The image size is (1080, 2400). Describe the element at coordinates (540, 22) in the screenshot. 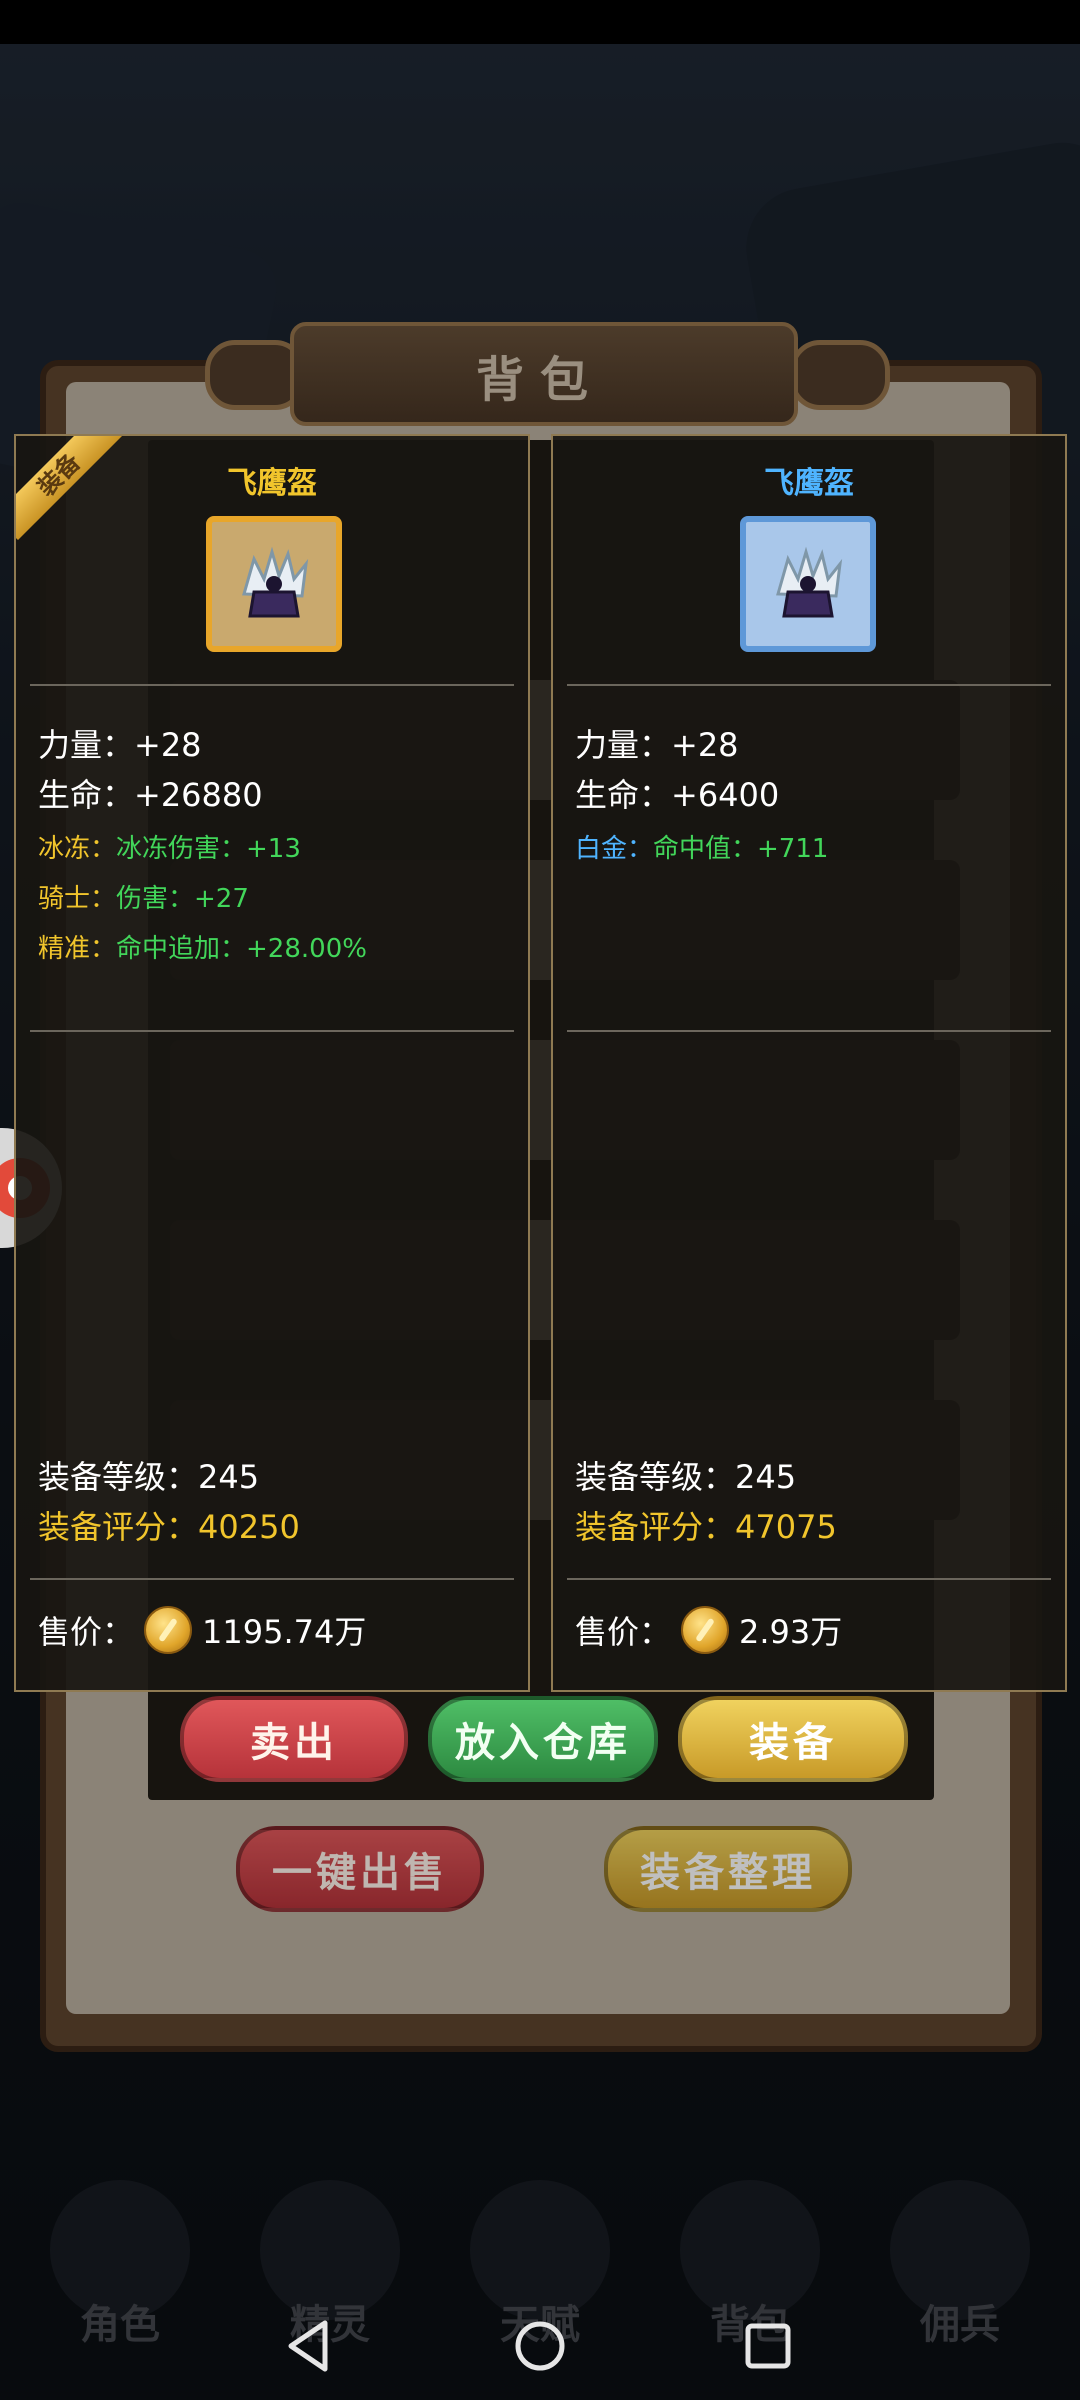

I see `status-bar` at that location.